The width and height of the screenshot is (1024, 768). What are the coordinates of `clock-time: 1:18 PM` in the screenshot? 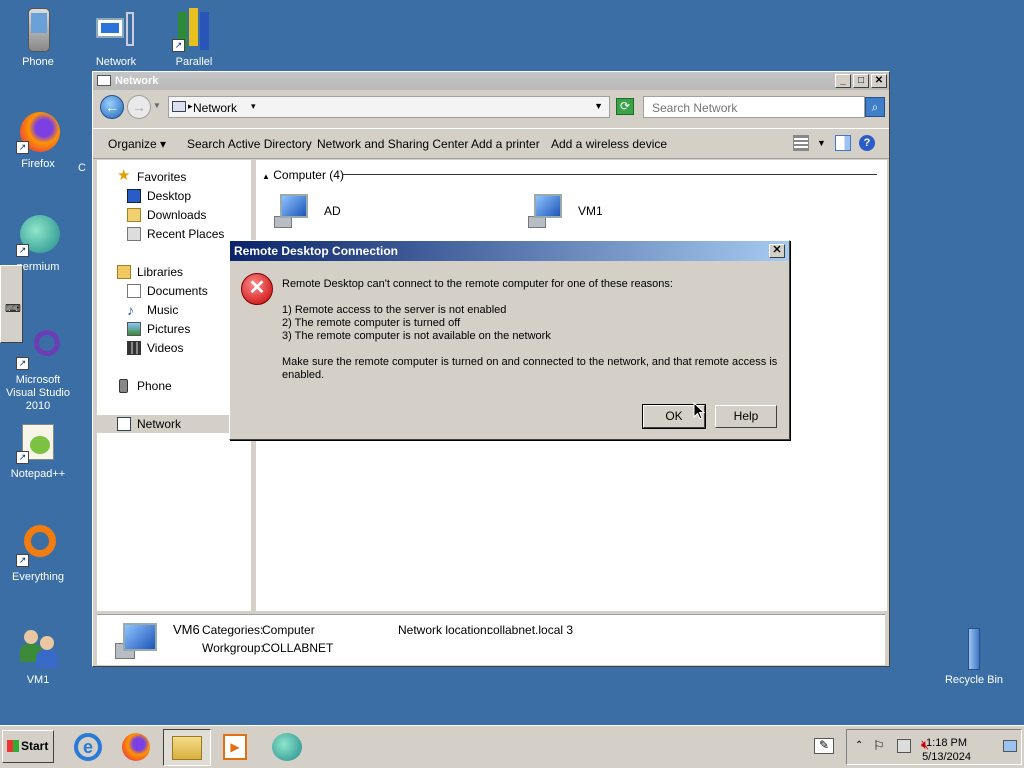 It's located at (947, 743).